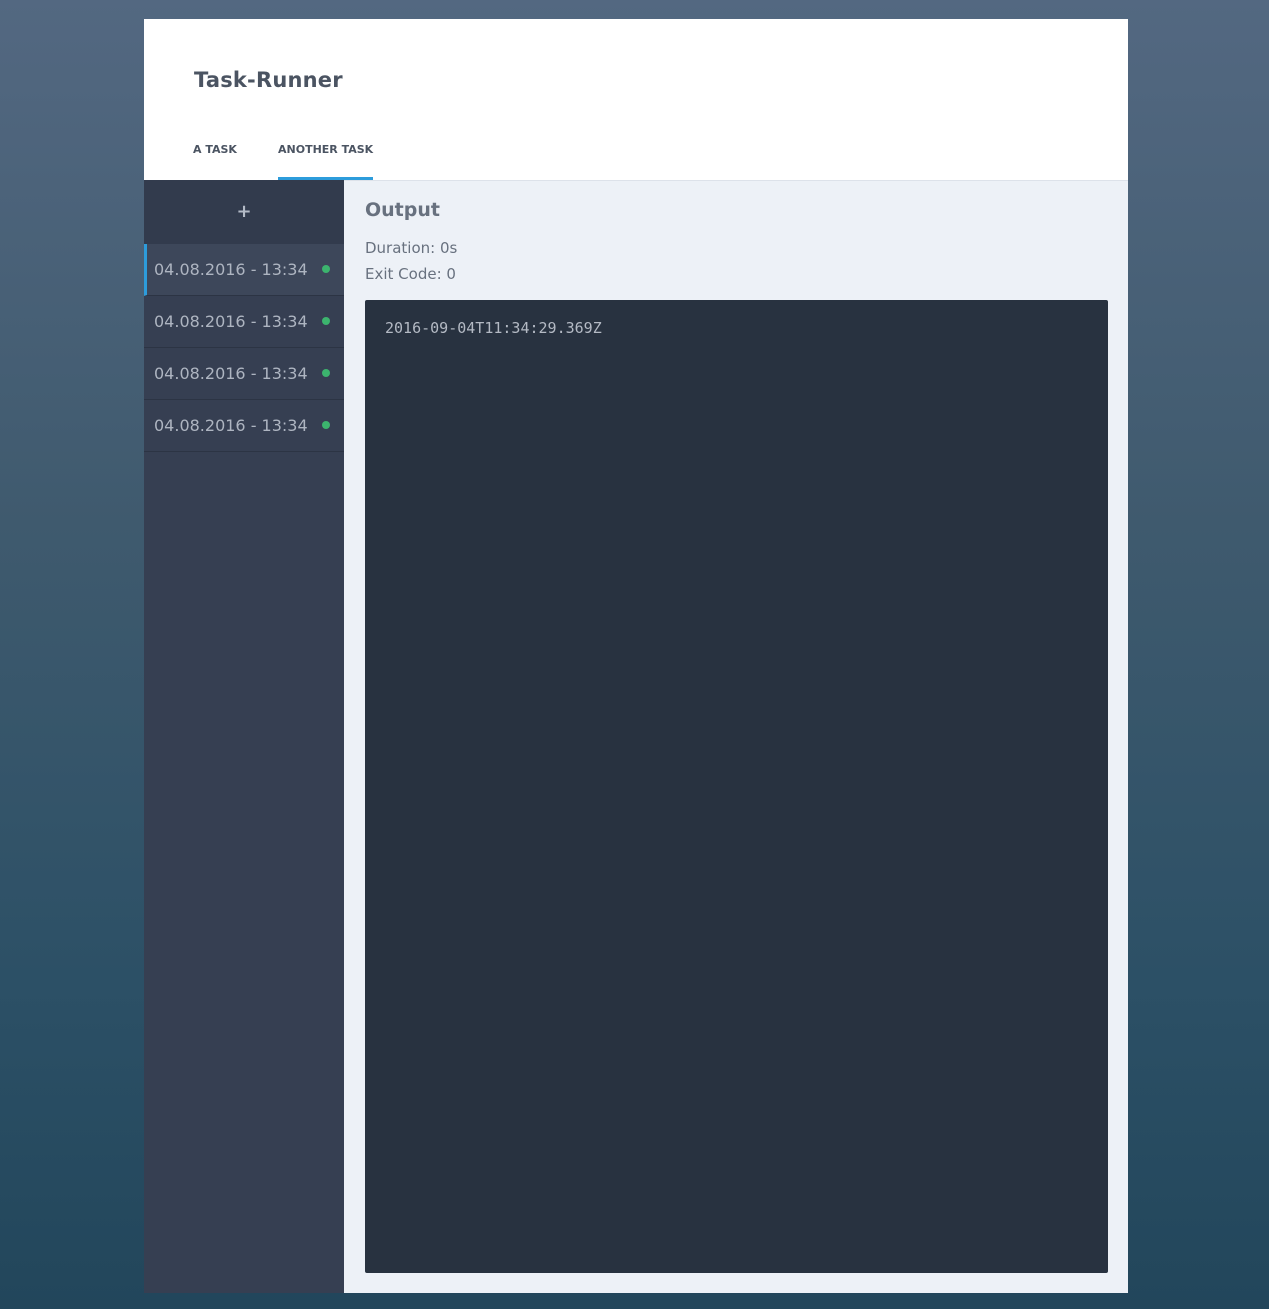  What do you see at coordinates (402, 210) in the screenshot?
I see `output-title: Output` at bounding box center [402, 210].